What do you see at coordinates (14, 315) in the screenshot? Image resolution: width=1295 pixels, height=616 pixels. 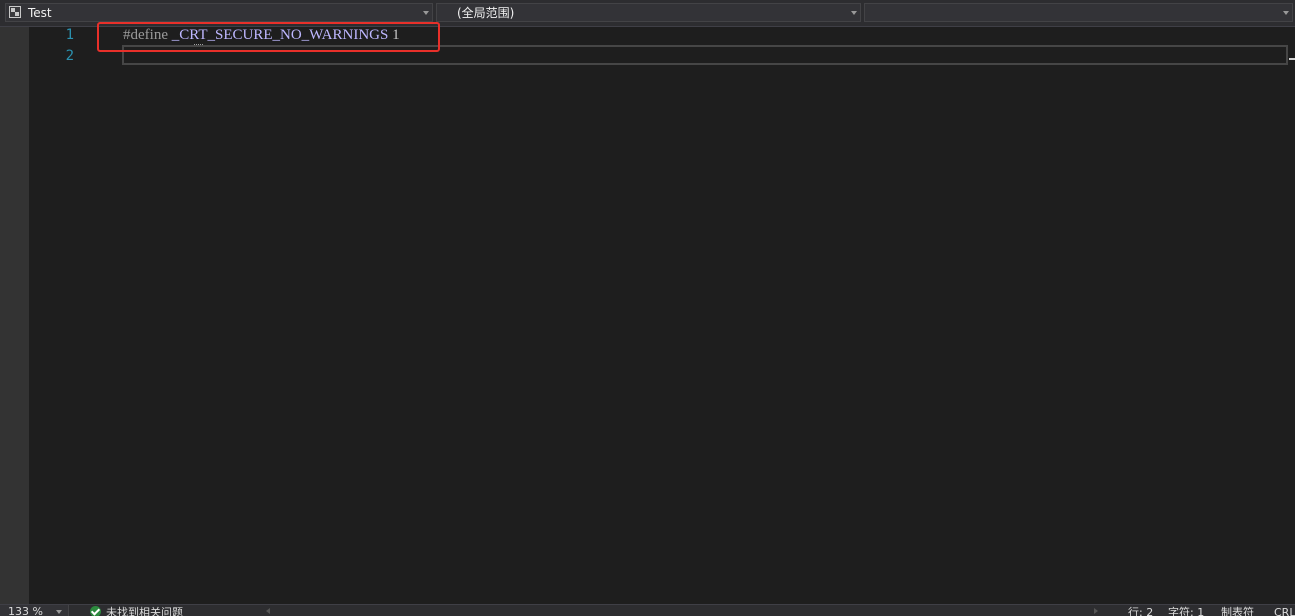 I see `glyph-margin` at bounding box center [14, 315].